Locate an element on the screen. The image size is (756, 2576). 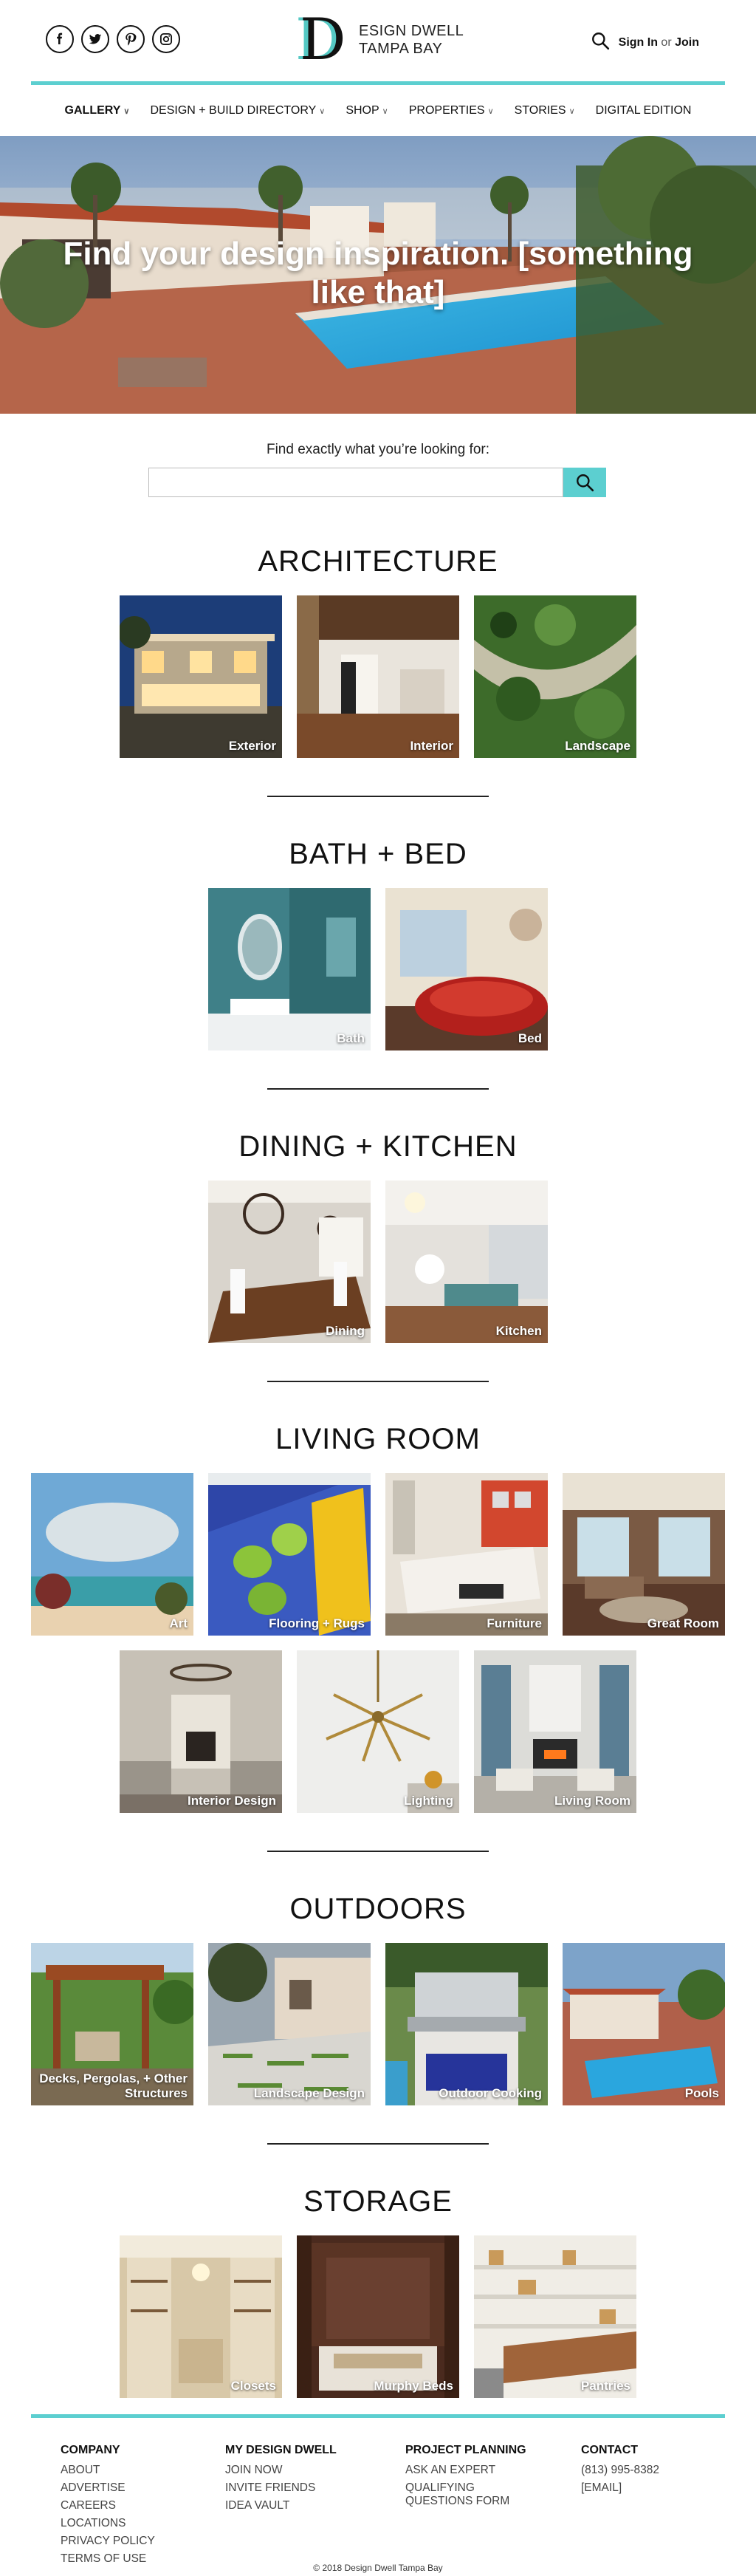
gallery-tile-lighting: Lighting is located at coordinates (378, 1731).